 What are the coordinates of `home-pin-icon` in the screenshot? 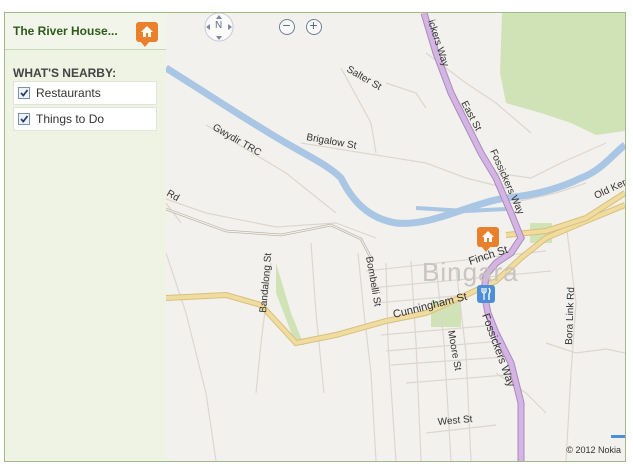 It's located at (147, 34).